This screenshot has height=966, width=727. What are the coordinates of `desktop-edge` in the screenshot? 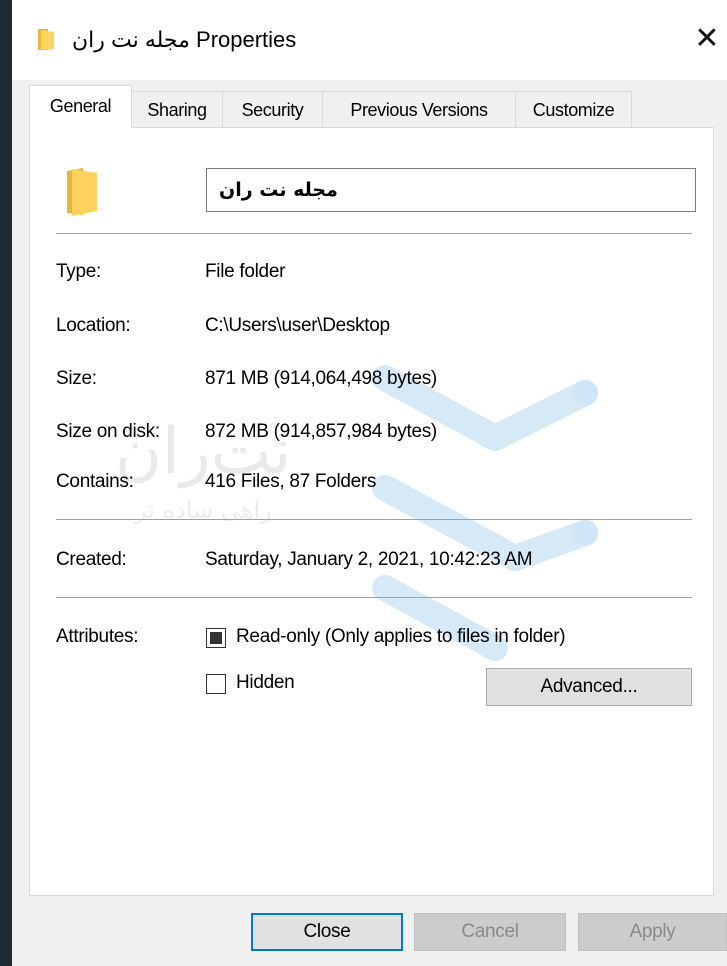 It's located at (6, 483).